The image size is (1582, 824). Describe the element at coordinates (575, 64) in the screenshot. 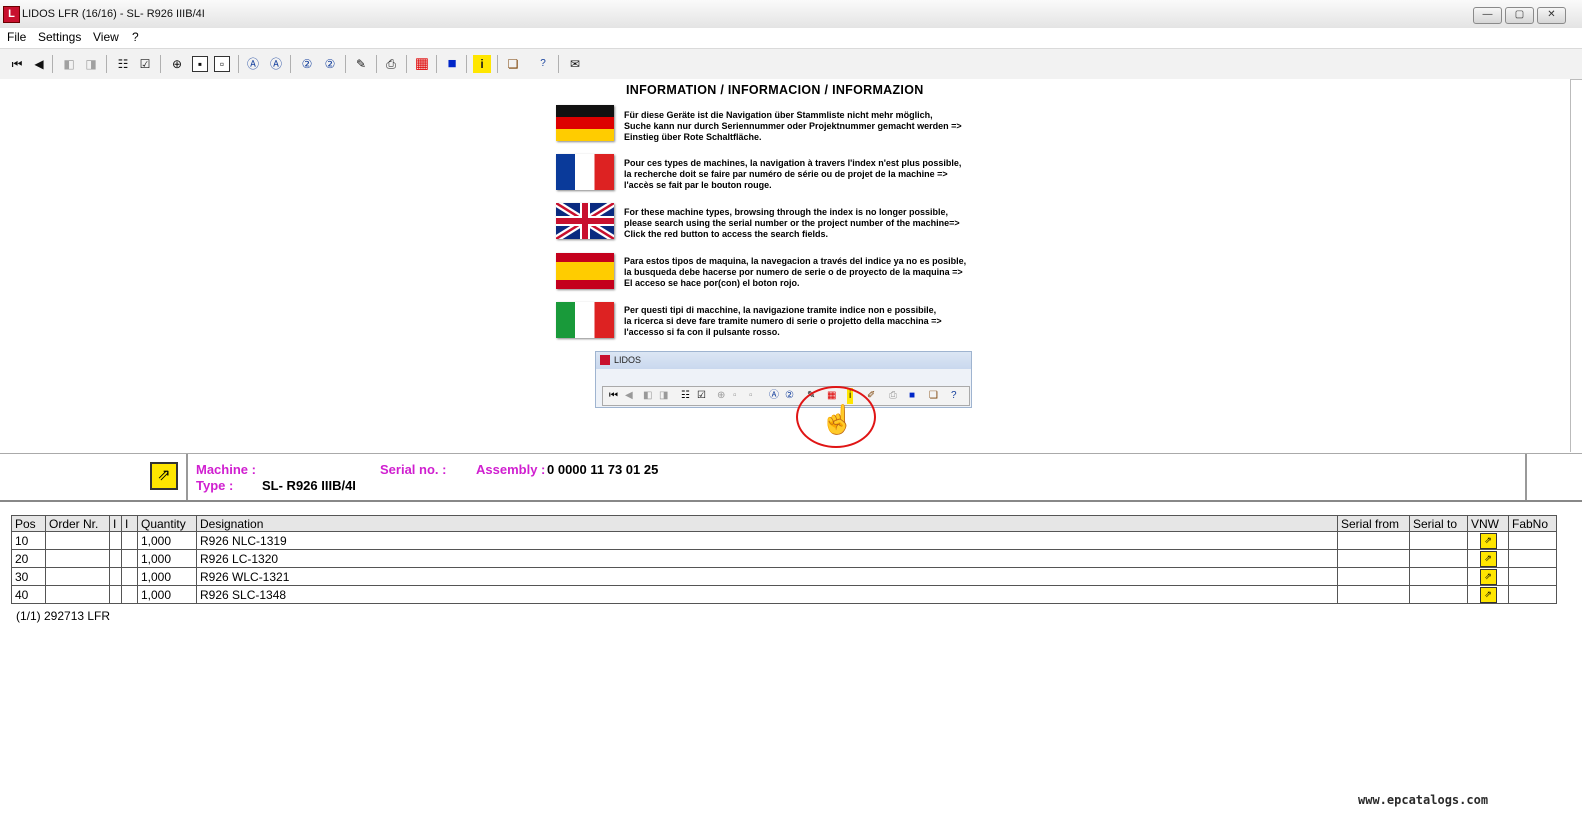

I see `mail-icon: ✉` at that location.